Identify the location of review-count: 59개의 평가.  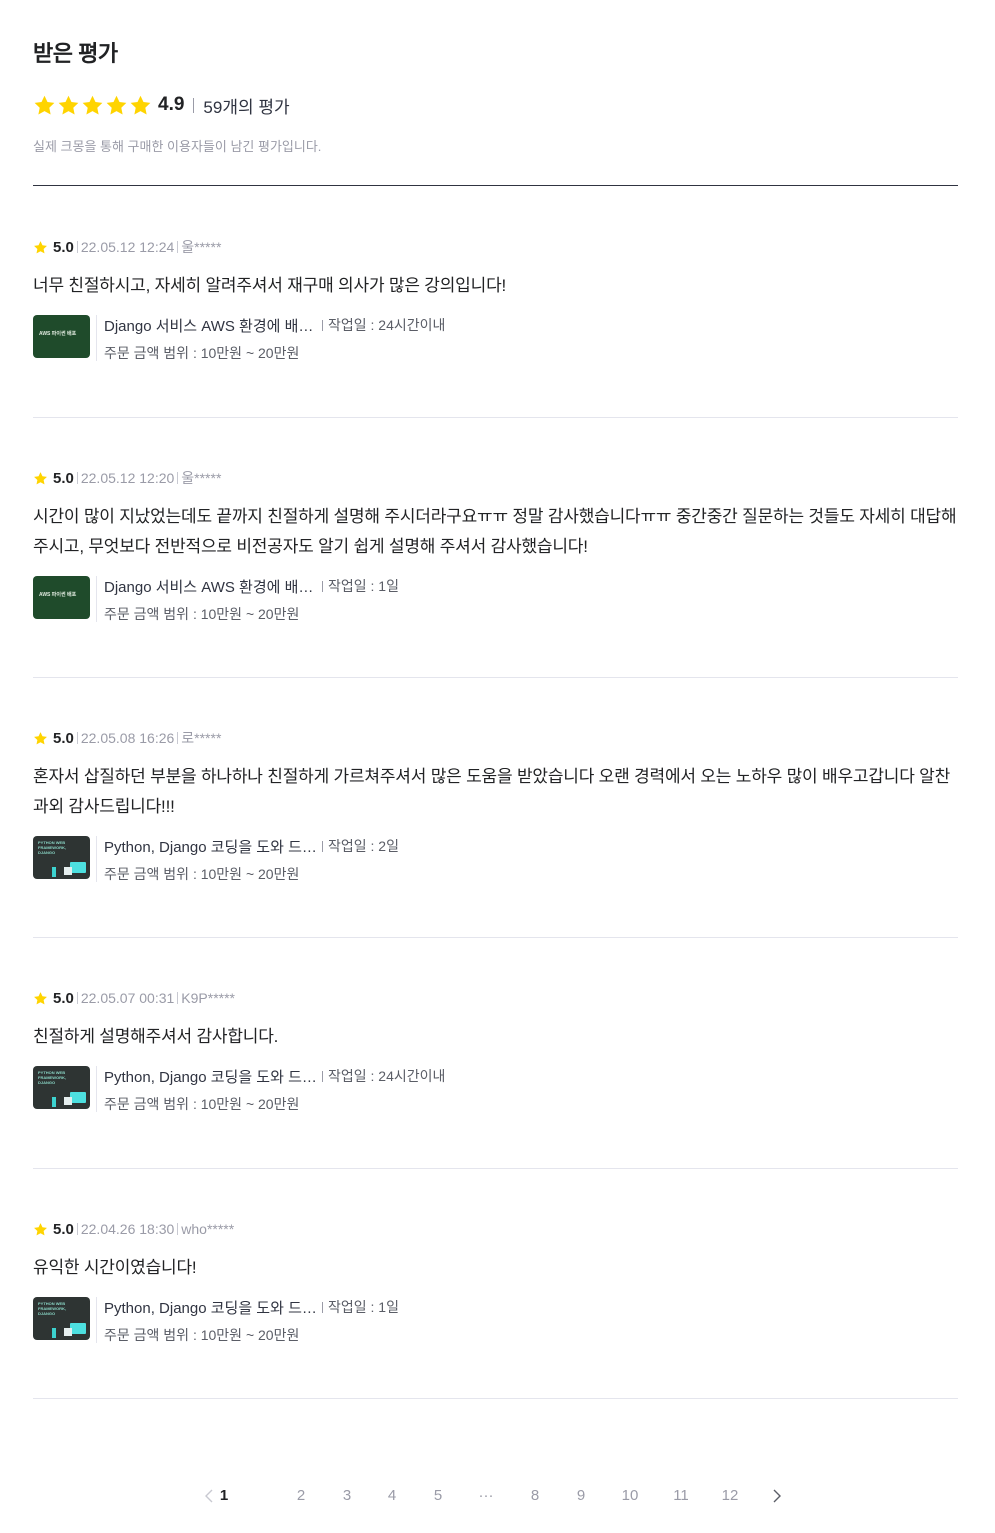
(246, 107).